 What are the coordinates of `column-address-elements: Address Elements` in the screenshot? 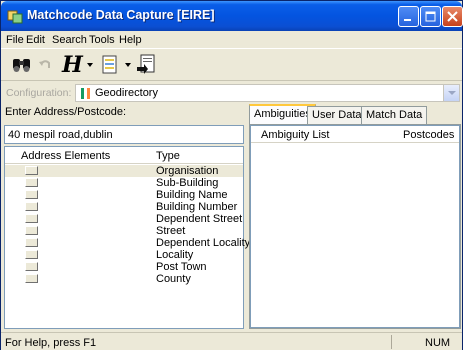 It's located at (65, 156).